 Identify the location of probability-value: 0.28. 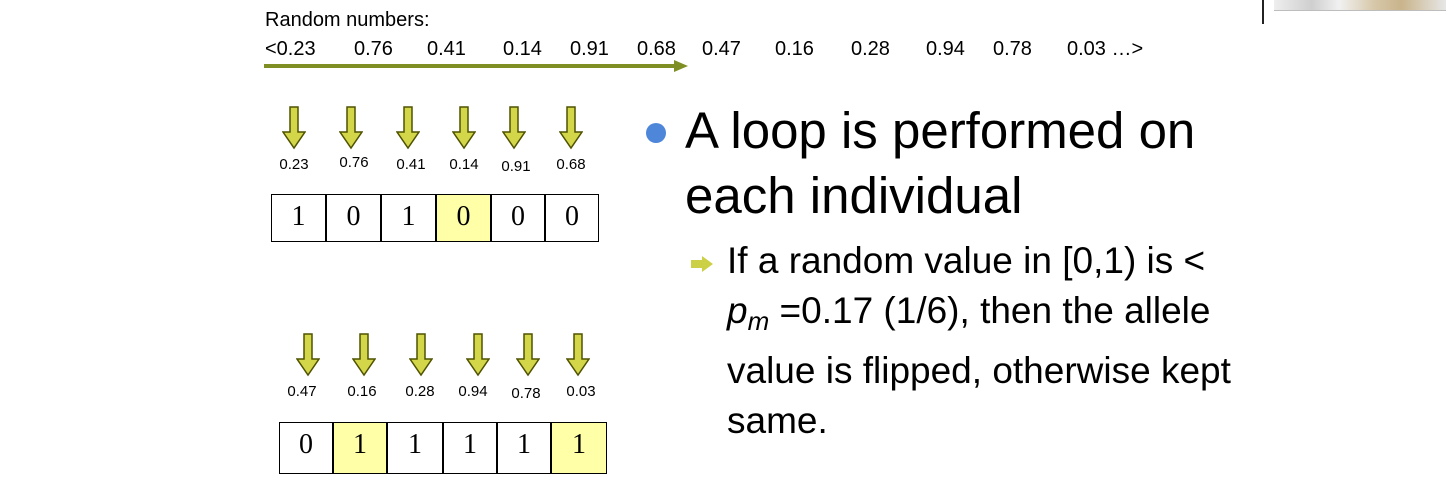
(420, 391).